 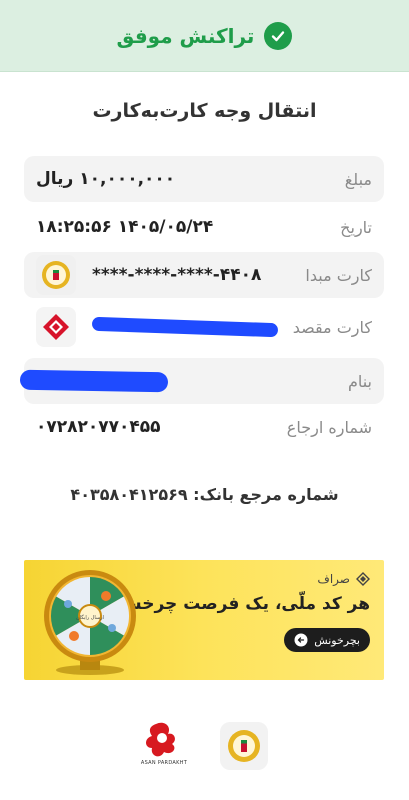 I want to click on source-card-row: کارت مبدا ****-****-****-۴۴۰۸, so click(x=204, y=275).